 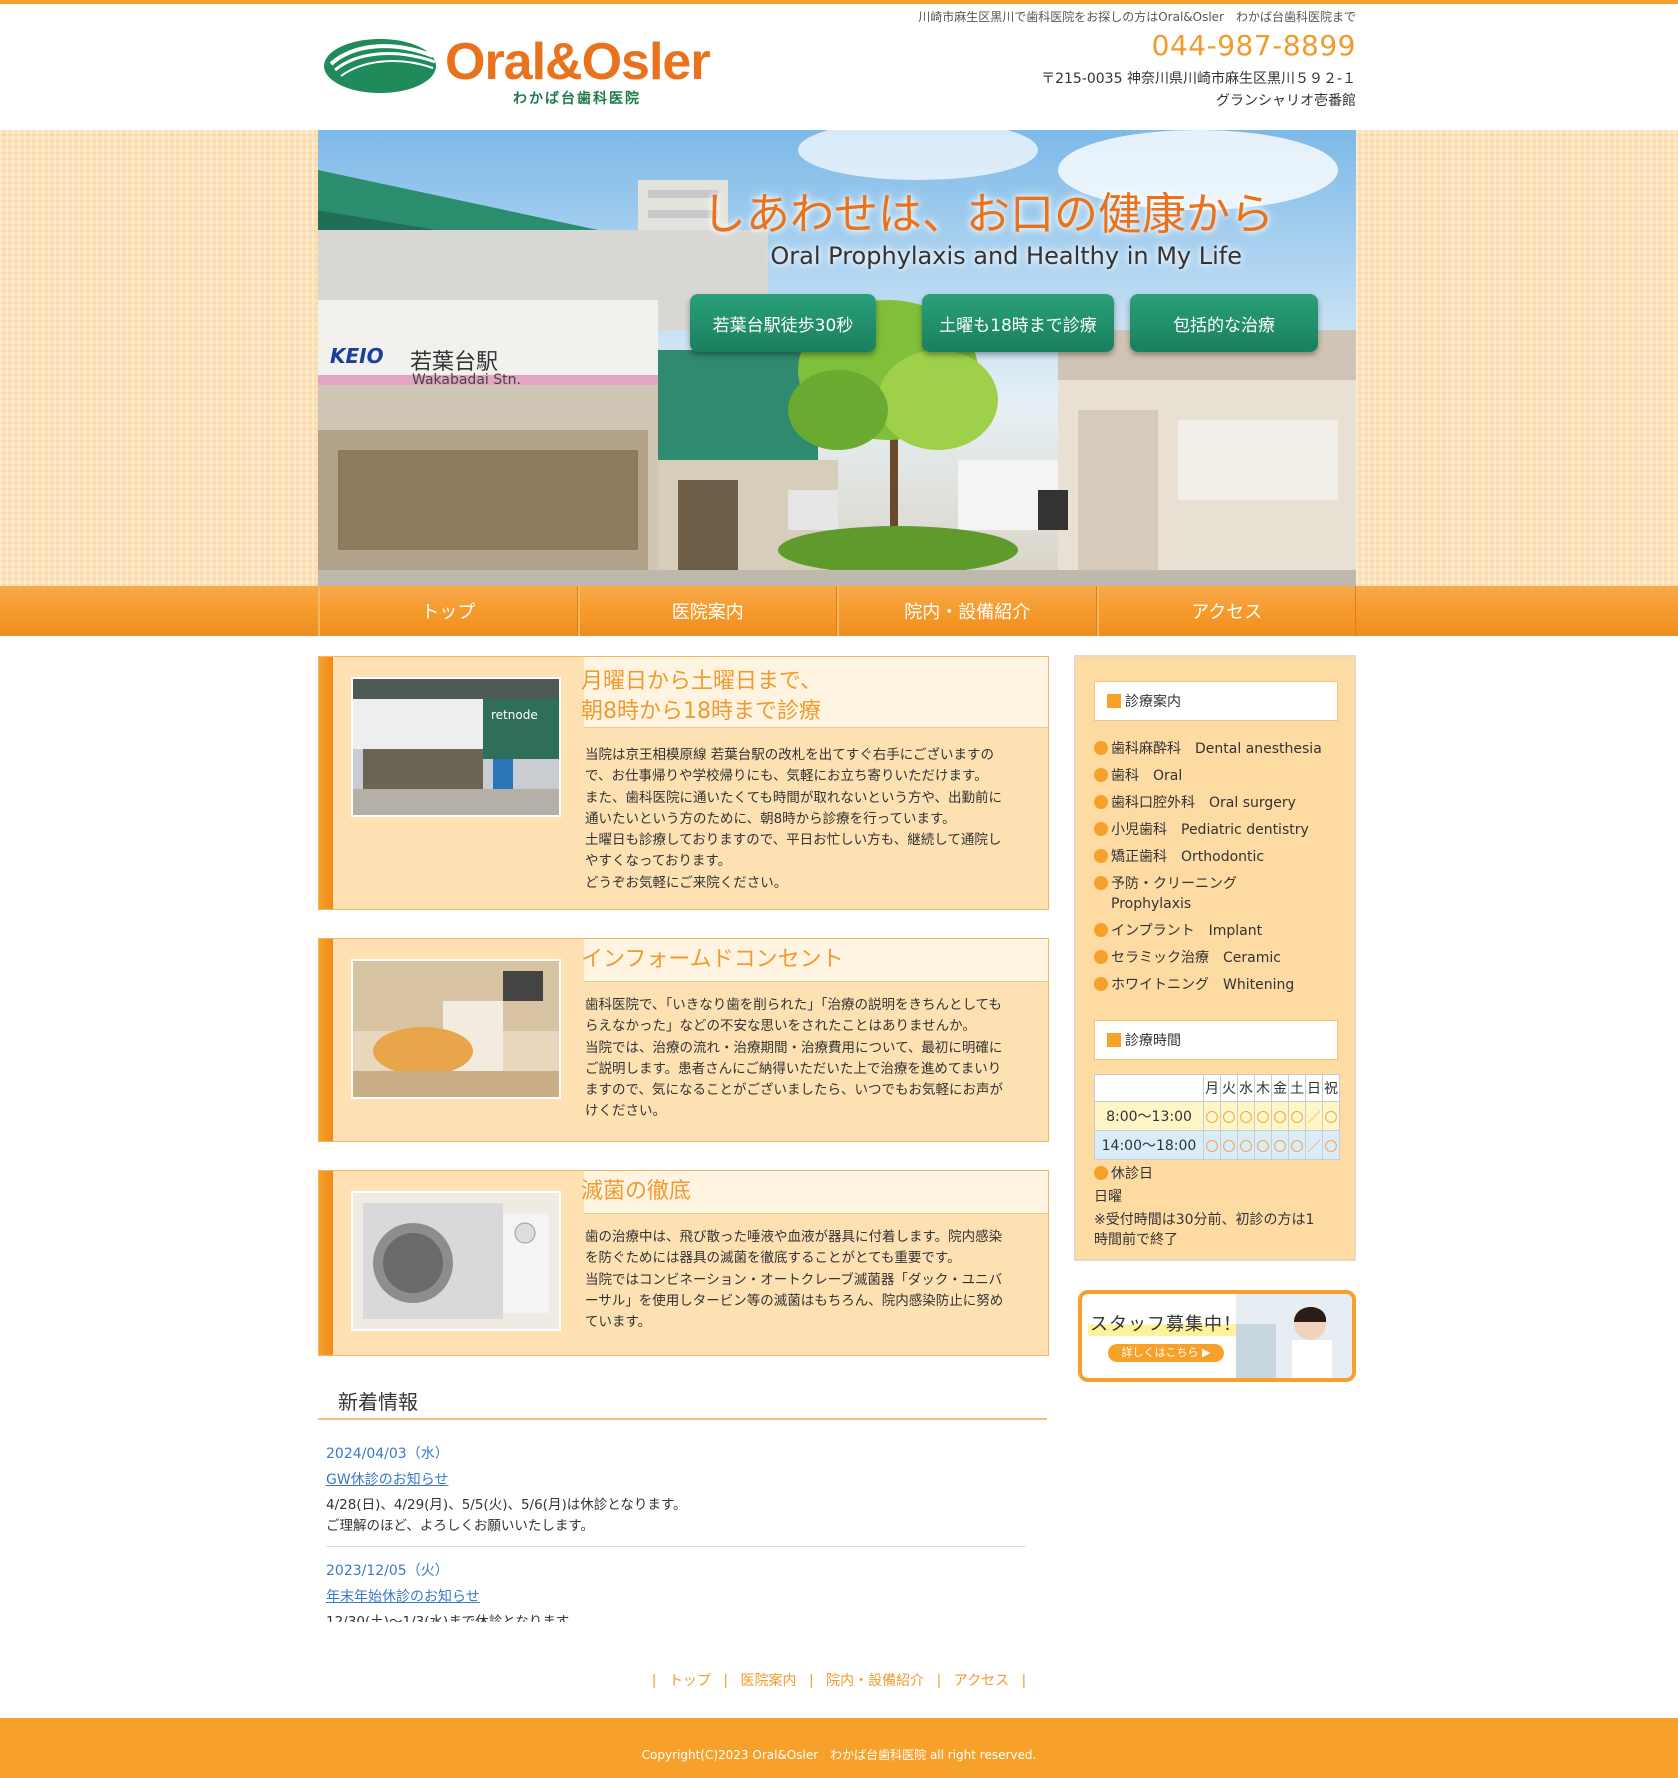 What do you see at coordinates (770, 818) in the screenshot?
I see `card-body-line: 通いたいという方のために、朝8時から診療を行っています。` at bounding box center [770, 818].